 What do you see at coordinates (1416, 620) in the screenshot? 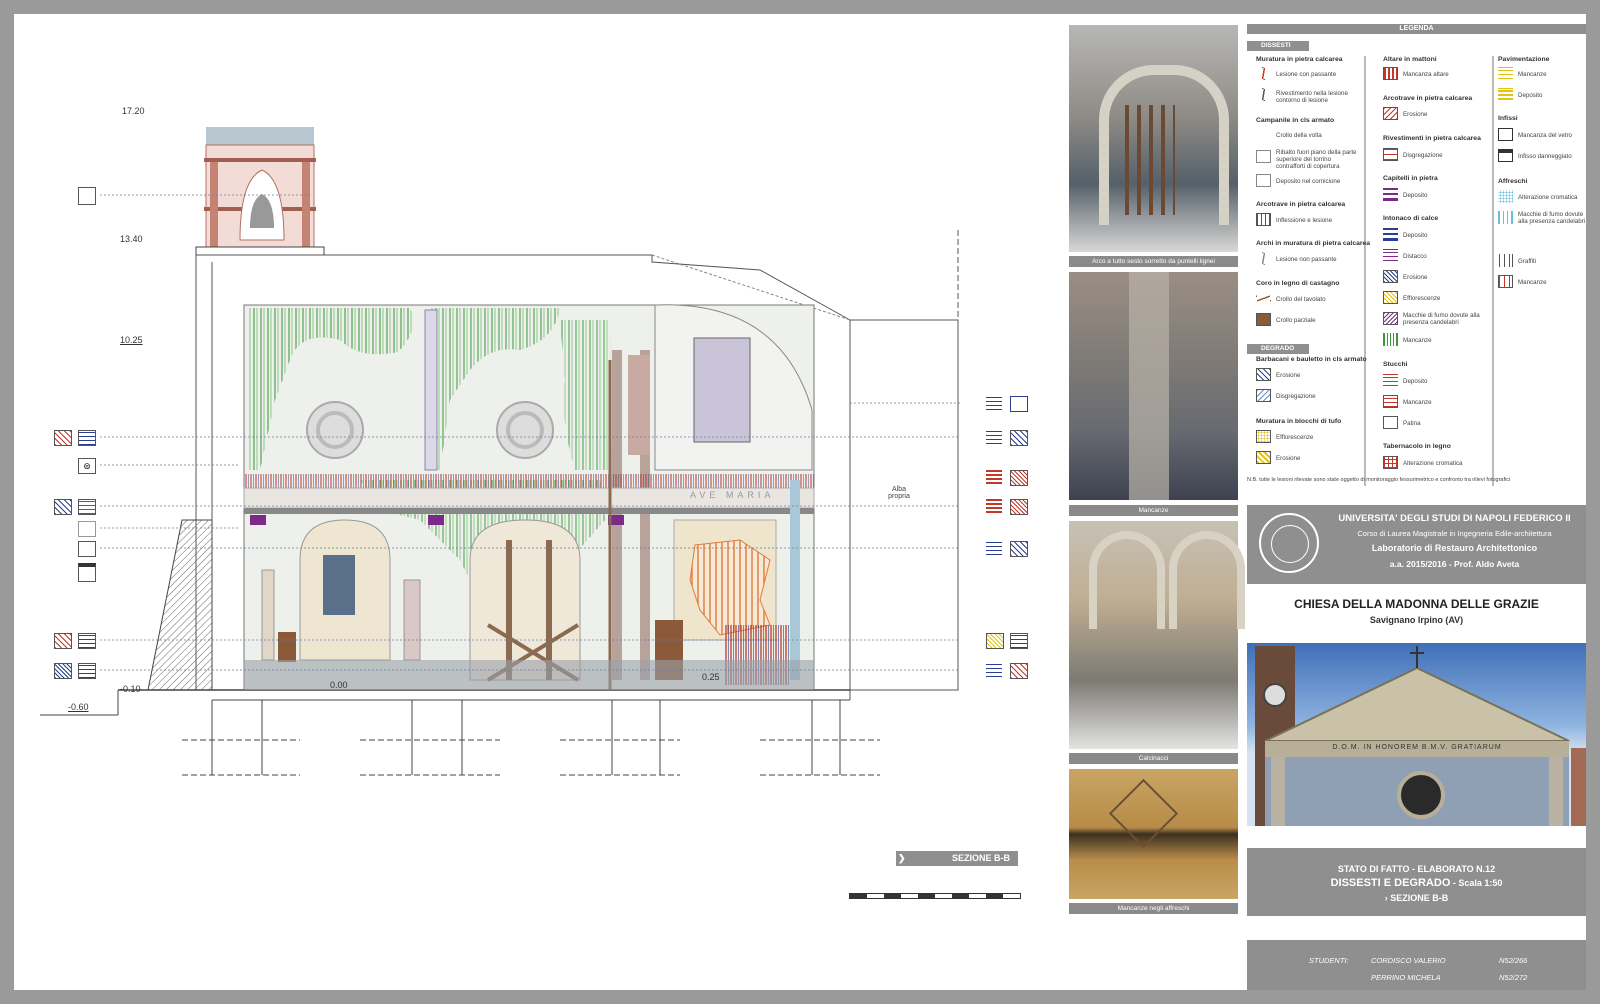
I see `church-location: Savignano Irpino (AV)` at bounding box center [1416, 620].